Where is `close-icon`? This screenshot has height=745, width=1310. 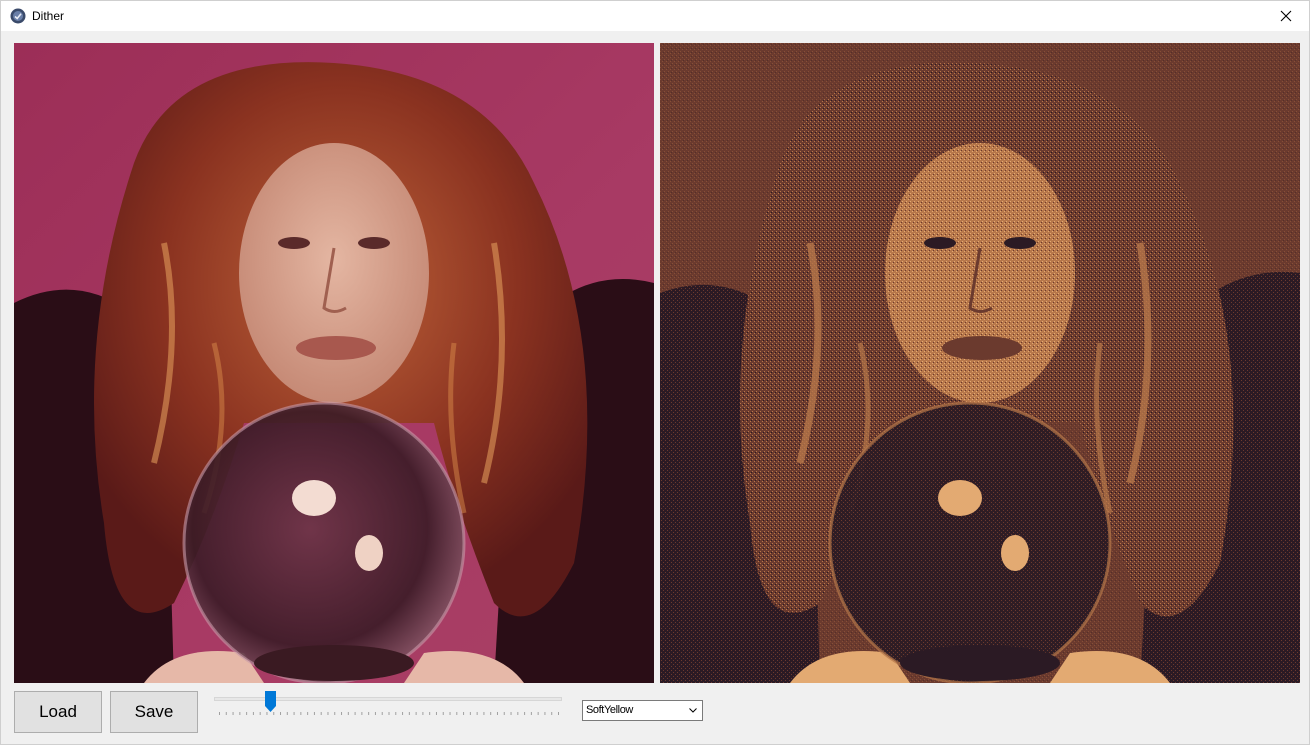
close-icon is located at coordinates (1286, 16).